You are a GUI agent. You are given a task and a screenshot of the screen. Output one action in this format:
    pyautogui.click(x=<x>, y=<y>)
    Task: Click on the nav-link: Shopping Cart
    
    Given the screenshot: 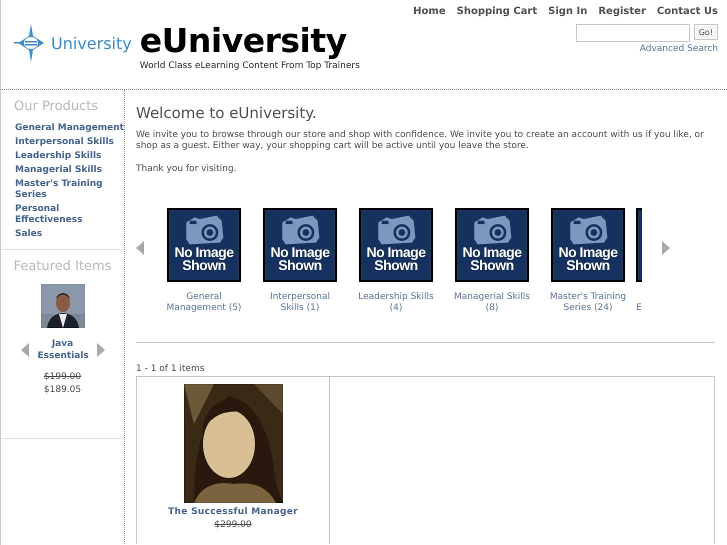 What is the action you would take?
    pyautogui.click(x=497, y=11)
    